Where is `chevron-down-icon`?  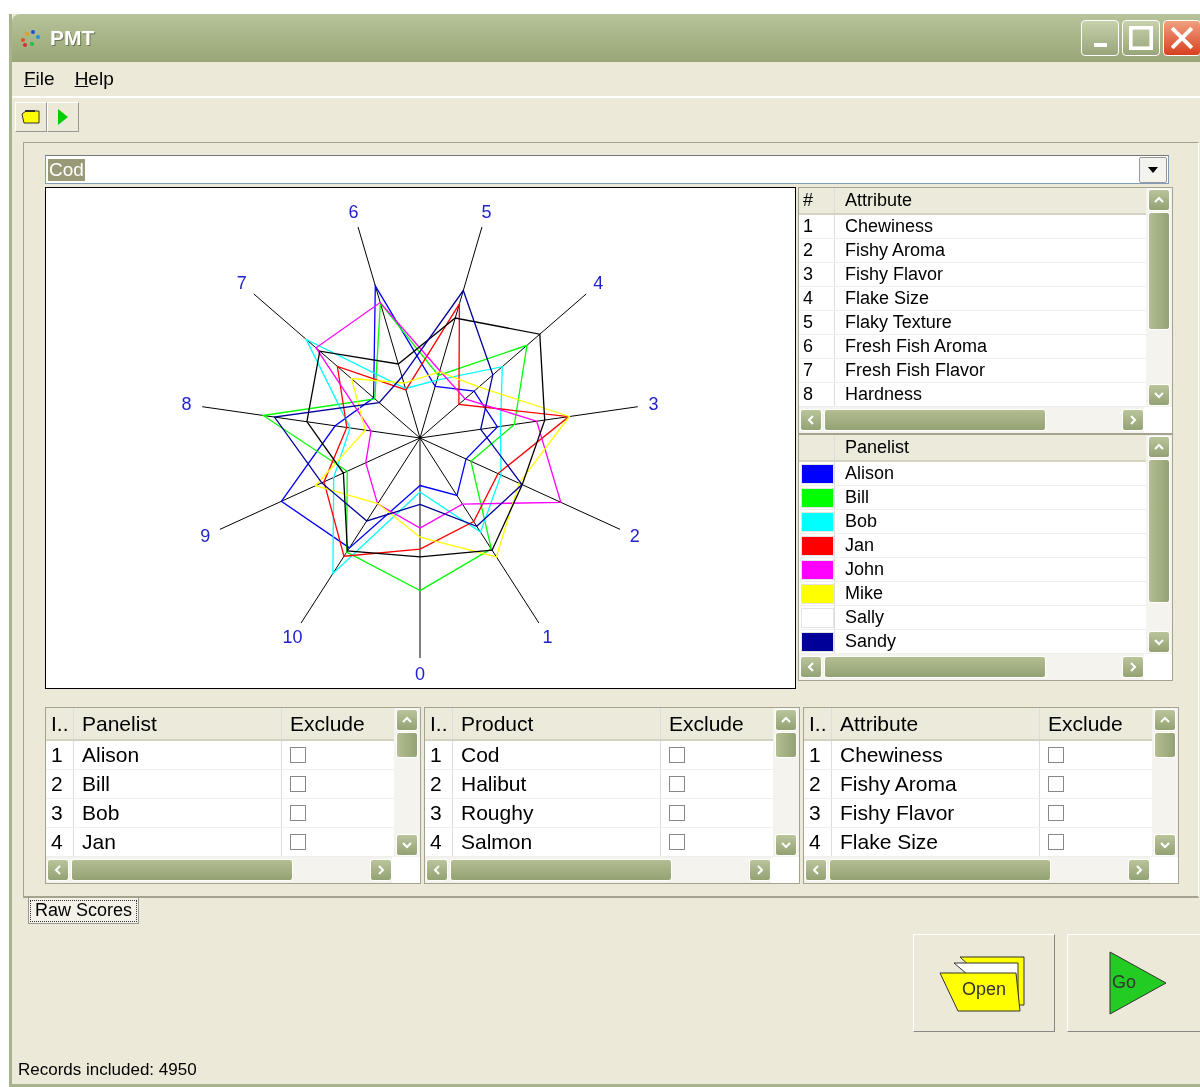 chevron-down-icon is located at coordinates (1165, 845).